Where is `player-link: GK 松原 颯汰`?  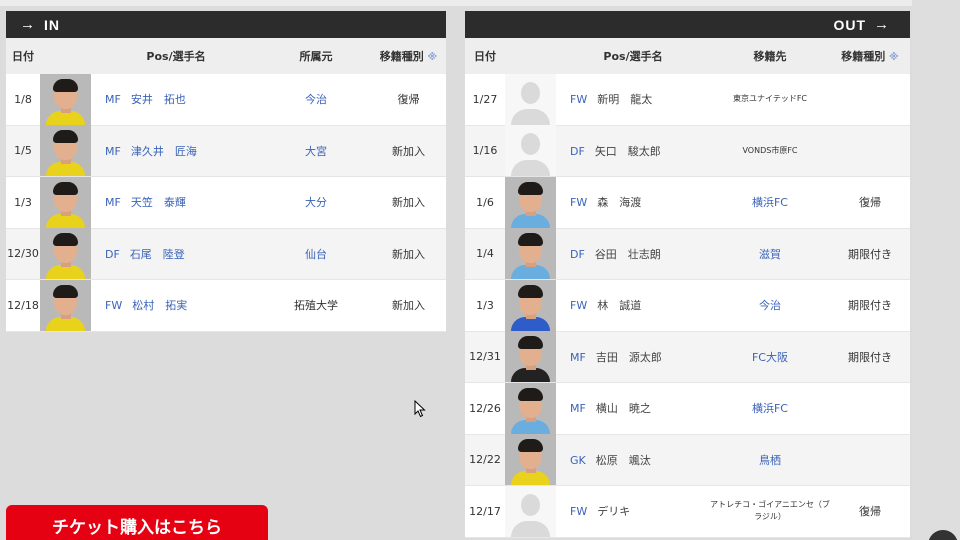 player-link: GK 松原 颯汰 is located at coordinates (633, 460).